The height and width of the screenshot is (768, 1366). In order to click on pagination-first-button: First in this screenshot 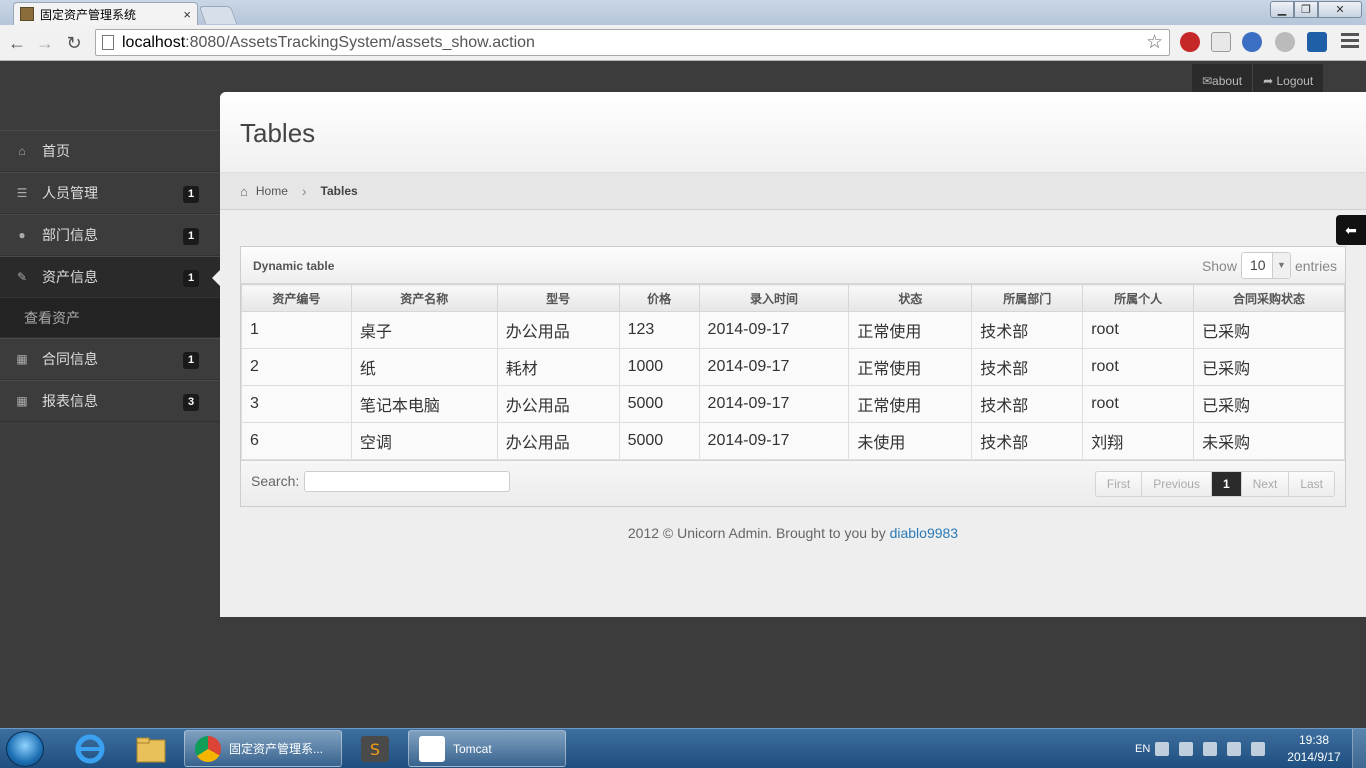, I will do `click(1119, 484)`.